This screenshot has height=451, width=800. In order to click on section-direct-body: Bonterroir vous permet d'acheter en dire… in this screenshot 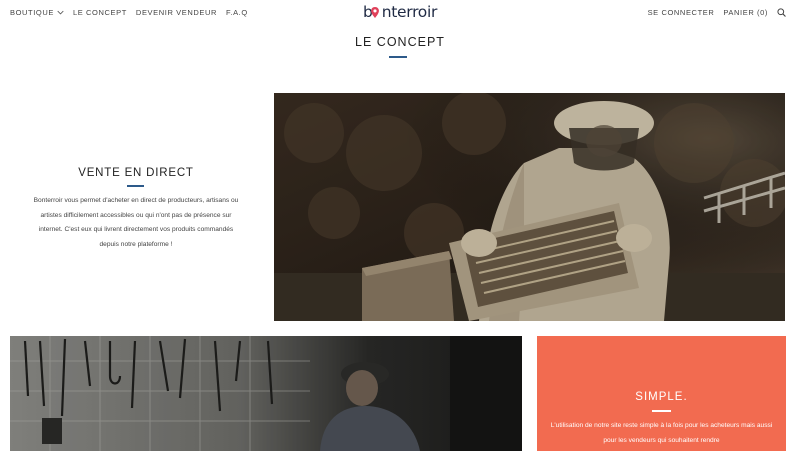, I will do `click(136, 222)`.